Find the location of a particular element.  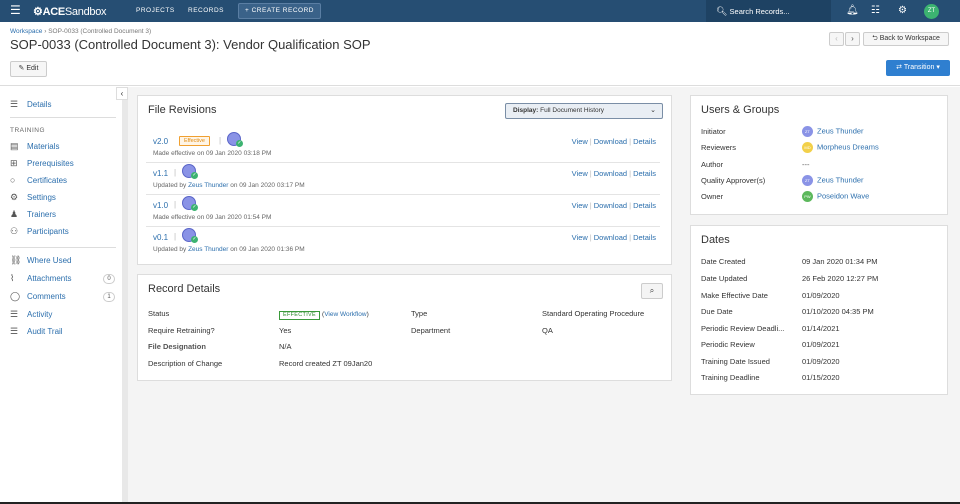

revision-note: Made effective on 09 Jan 2020 03:18 PM is located at coordinates (212, 153).